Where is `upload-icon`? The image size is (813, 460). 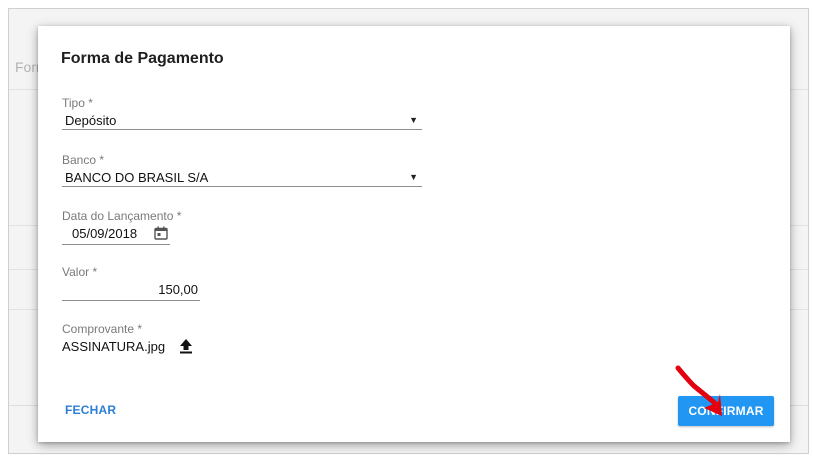 upload-icon is located at coordinates (186, 346).